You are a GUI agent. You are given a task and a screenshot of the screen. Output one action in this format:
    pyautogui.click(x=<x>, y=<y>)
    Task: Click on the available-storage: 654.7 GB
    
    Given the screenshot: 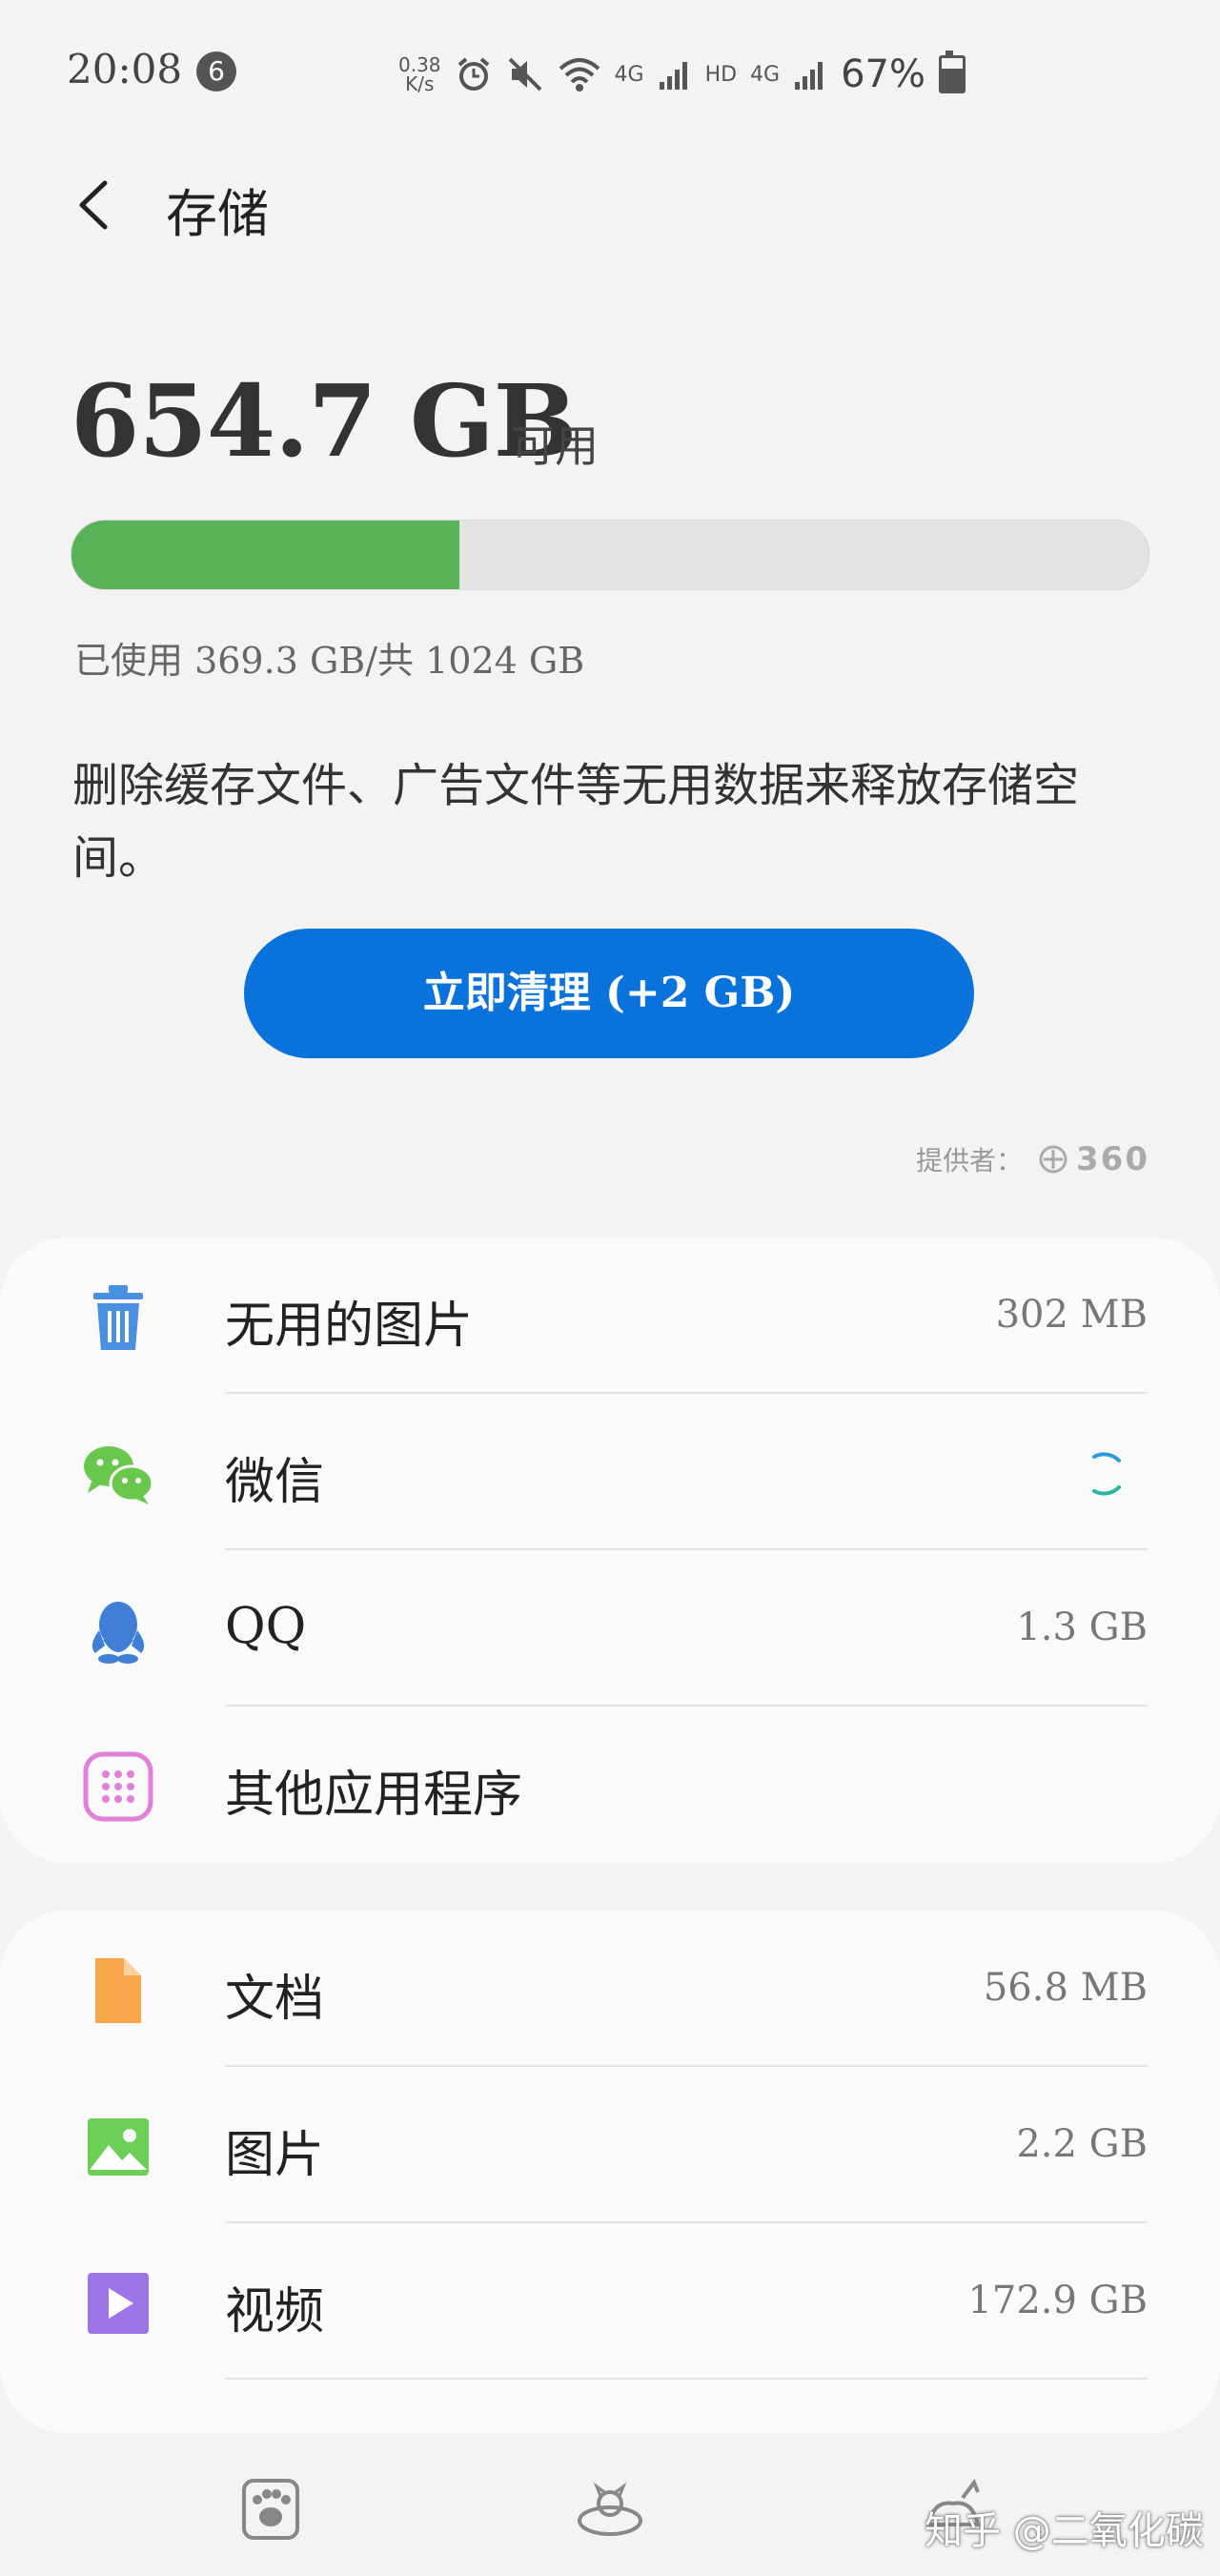 What is the action you would take?
    pyautogui.click(x=324, y=421)
    